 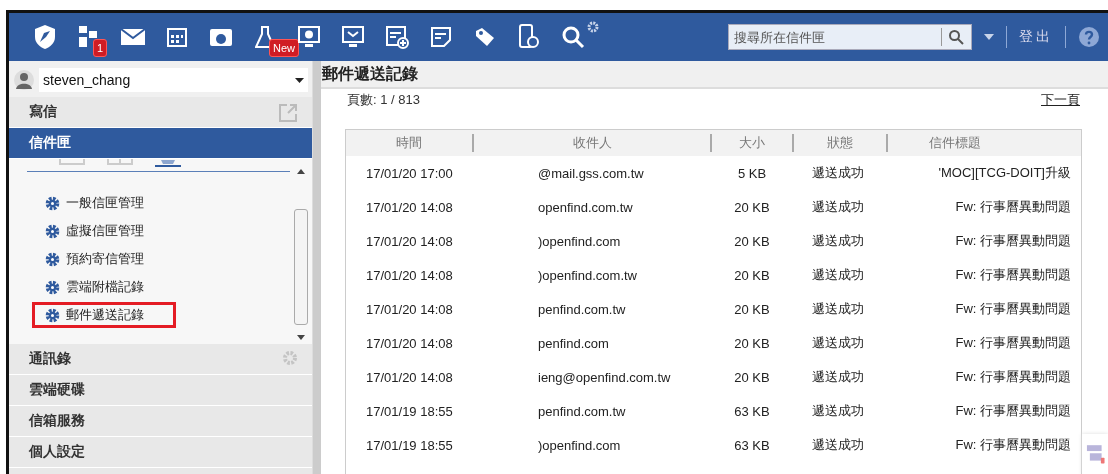 What do you see at coordinates (1060, 110) in the screenshot?
I see `next-page-link: 下一頁` at bounding box center [1060, 110].